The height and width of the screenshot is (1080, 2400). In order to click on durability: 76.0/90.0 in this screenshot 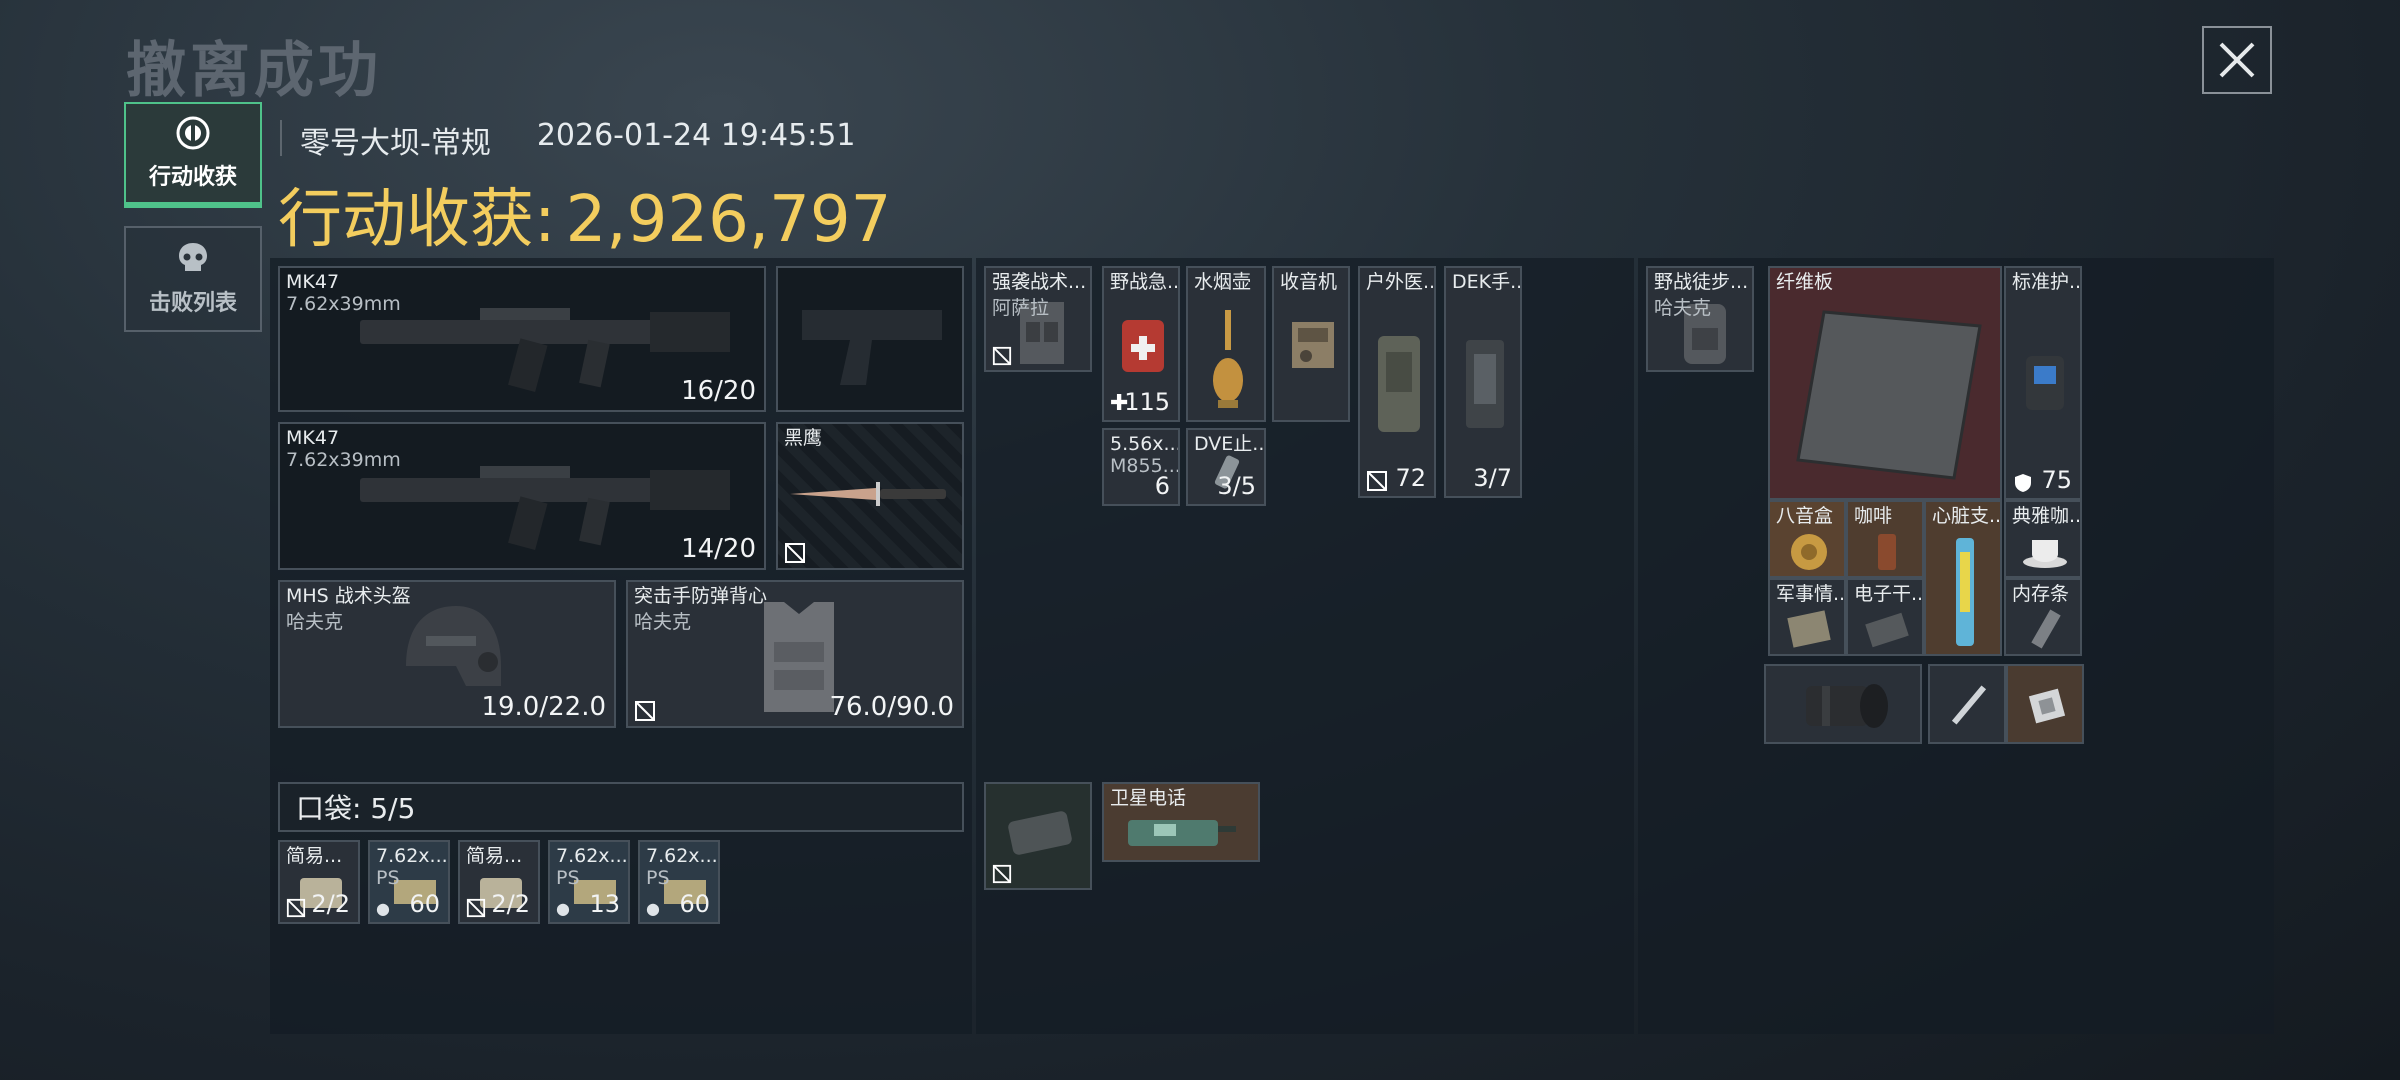, I will do `click(891, 707)`.